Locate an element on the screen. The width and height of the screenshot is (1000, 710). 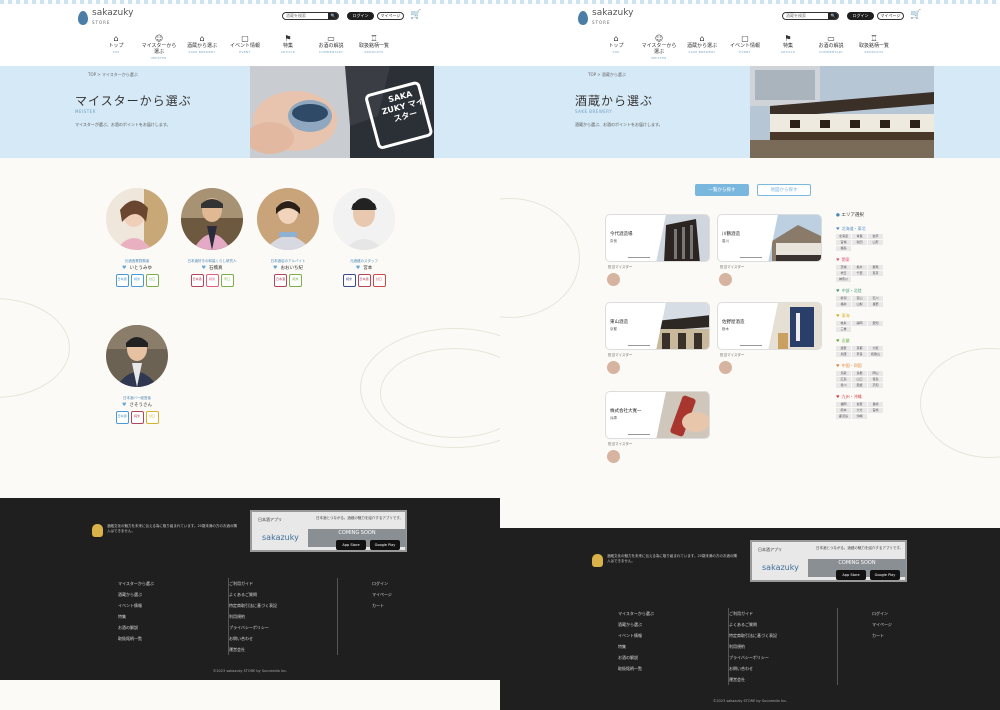
prefecture-button: 福井 is located at coordinates (843, 304).